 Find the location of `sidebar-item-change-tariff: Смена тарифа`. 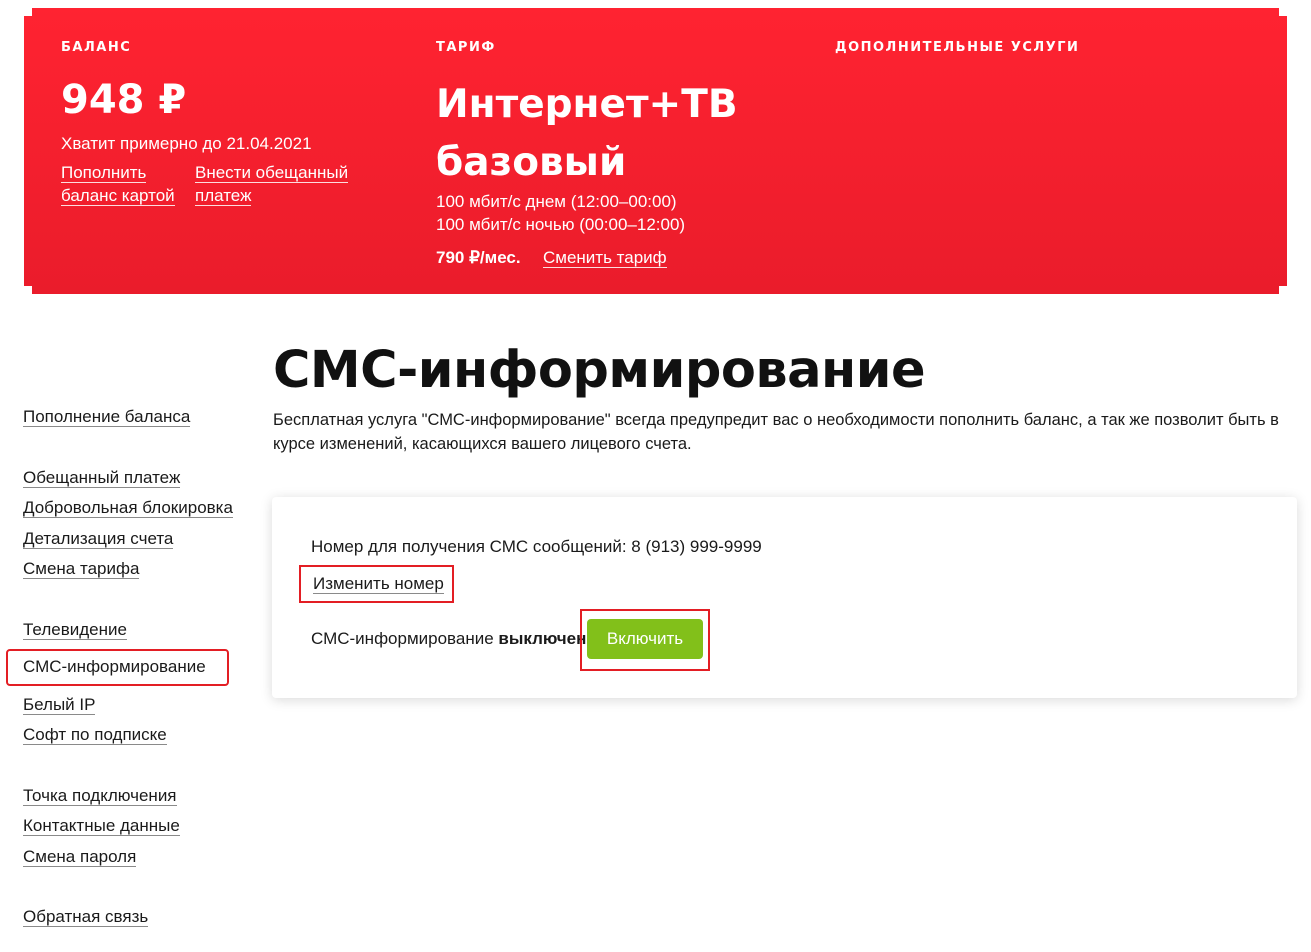

sidebar-item-change-tariff: Смена тарифа is located at coordinates (81, 569).